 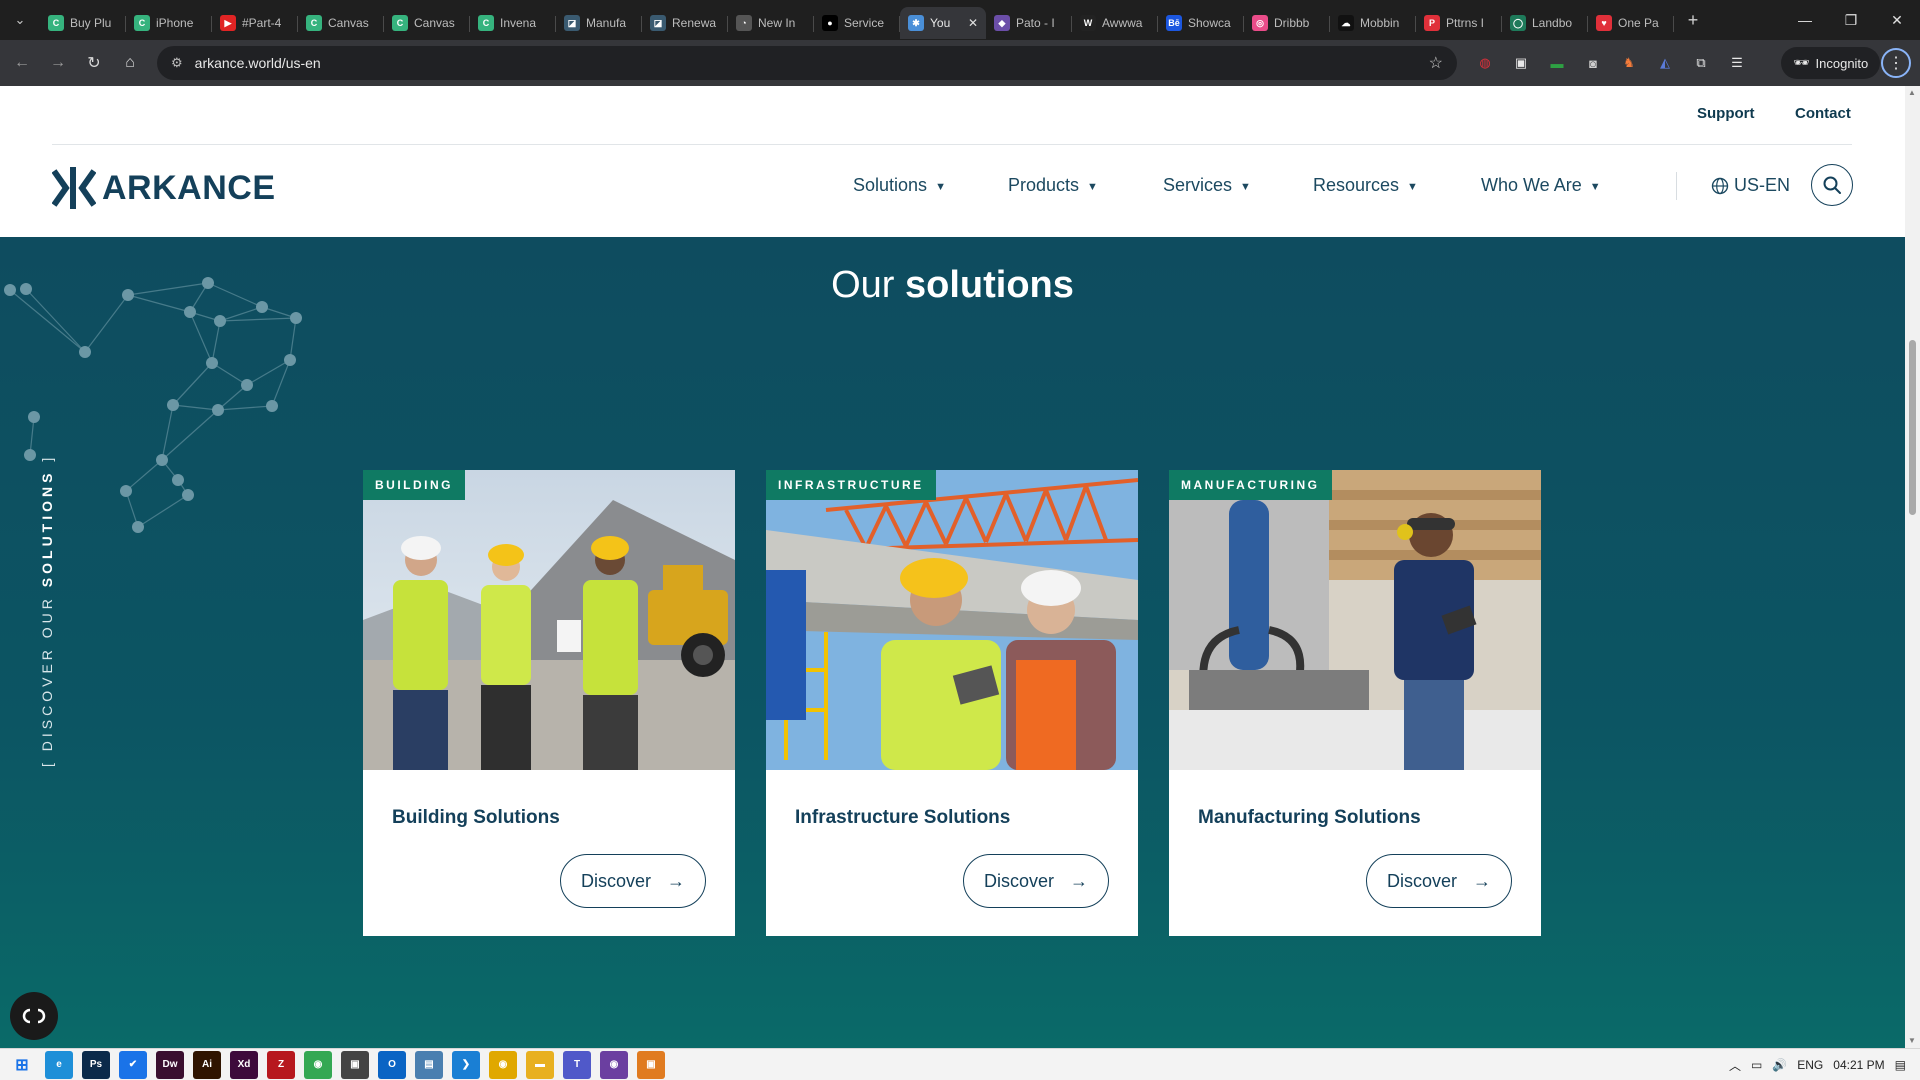 What do you see at coordinates (1459, 23) in the screenshot?
I see `browser-tab: P Pttrns I` at bounding box center [1459, 23].